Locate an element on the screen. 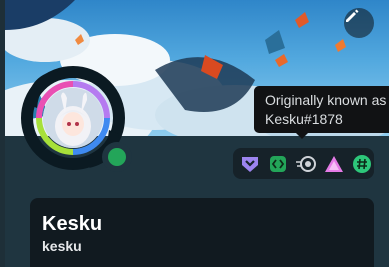 The height and width of the screenshot is (267, 389). avatar-image is located at coordinates (73, 118).